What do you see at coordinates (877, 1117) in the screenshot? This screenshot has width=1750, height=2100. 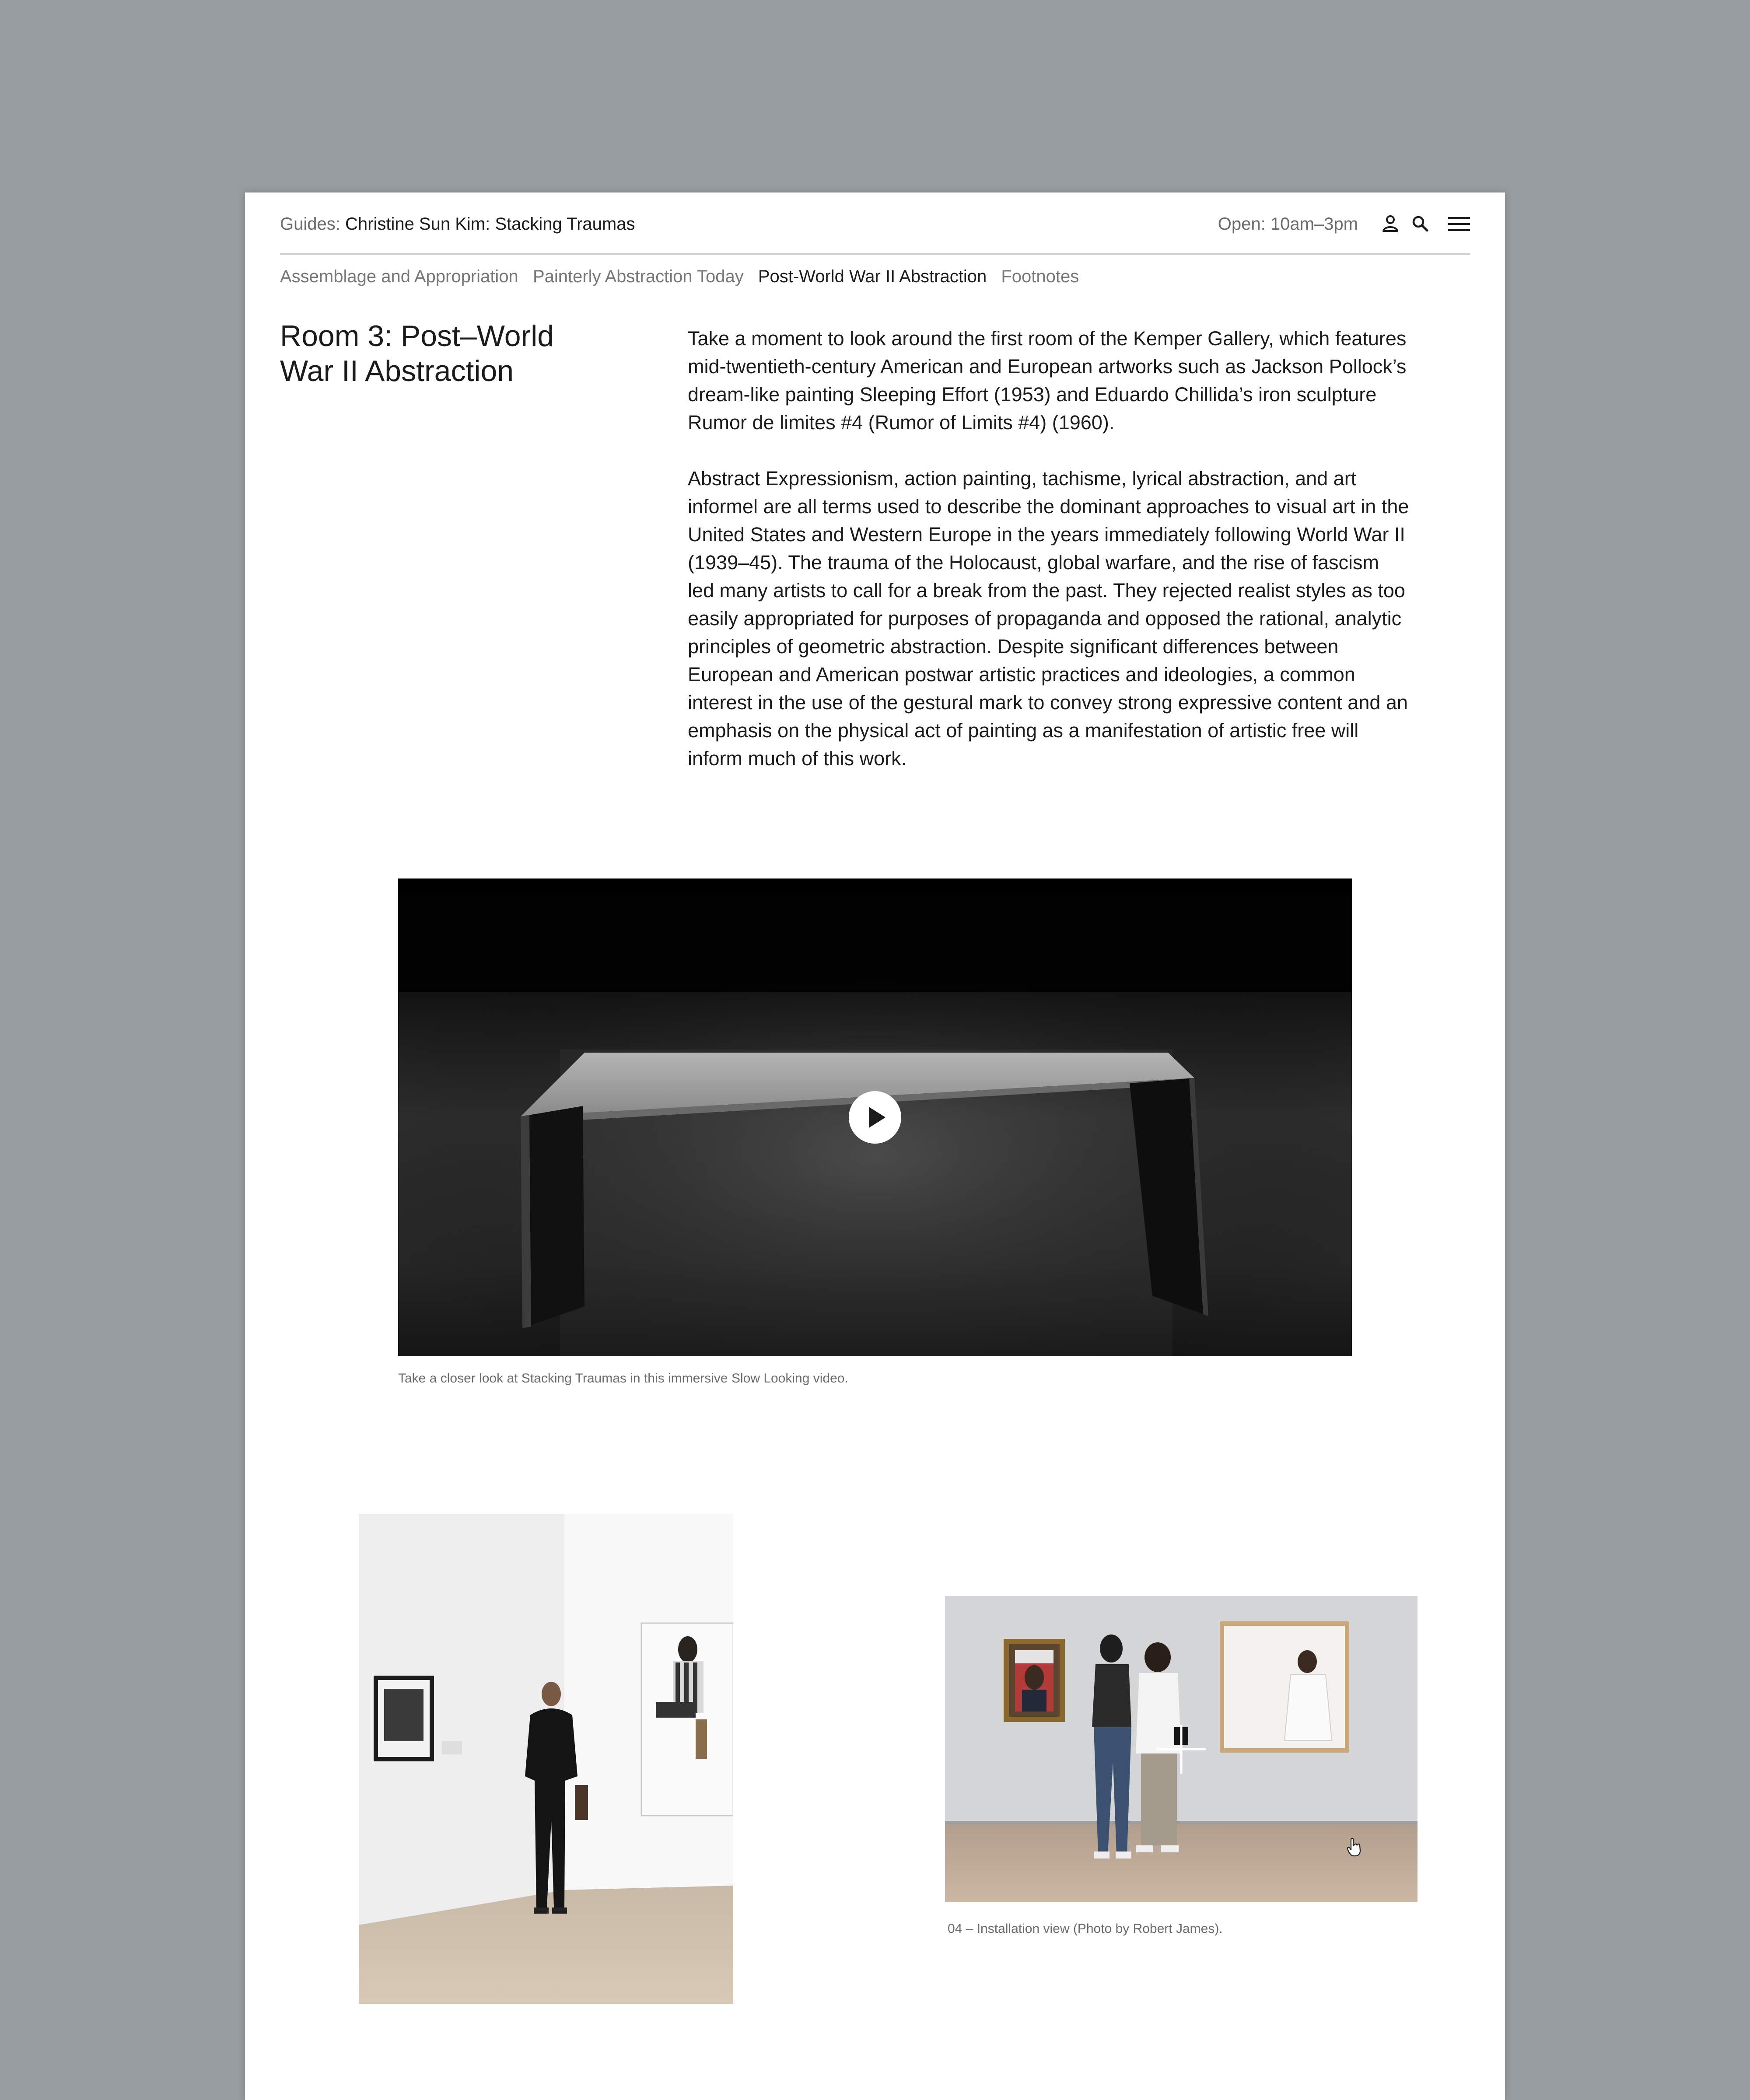 I see `play-triangle` at bounding box center [877, 1117].